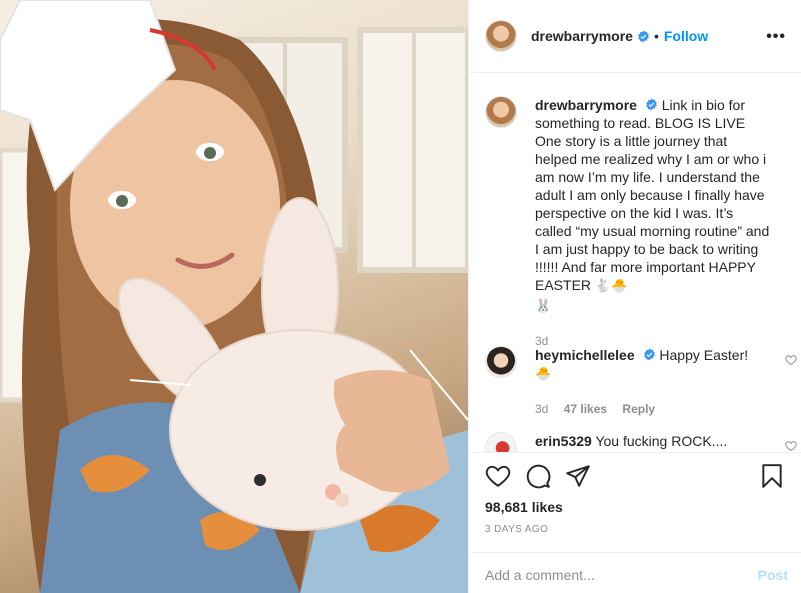 The width and height of the screenshot is (801, 593). What do you see at coordinates (585, 355) in the screenshot?
I see `comment-username: heymichellelee` at bounding box center [585, 355].